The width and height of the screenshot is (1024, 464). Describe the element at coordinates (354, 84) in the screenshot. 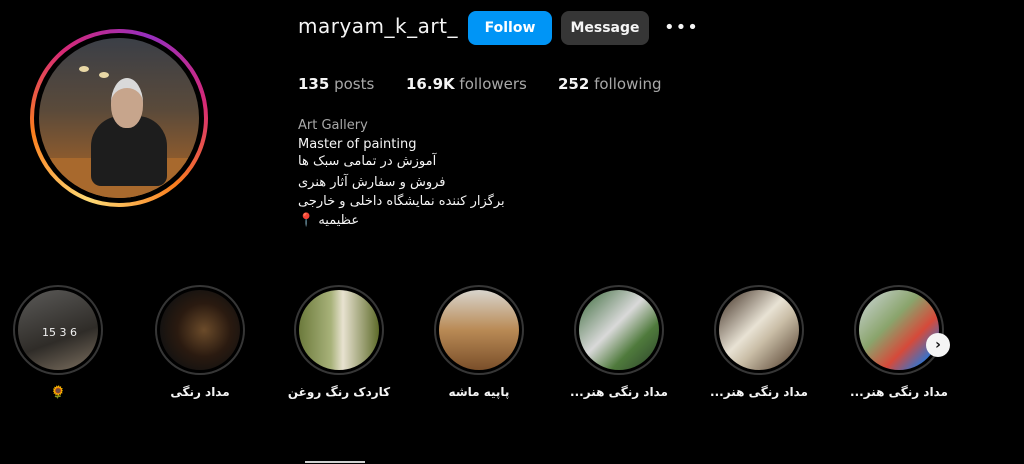

I see `posts-label: posts` at that location.